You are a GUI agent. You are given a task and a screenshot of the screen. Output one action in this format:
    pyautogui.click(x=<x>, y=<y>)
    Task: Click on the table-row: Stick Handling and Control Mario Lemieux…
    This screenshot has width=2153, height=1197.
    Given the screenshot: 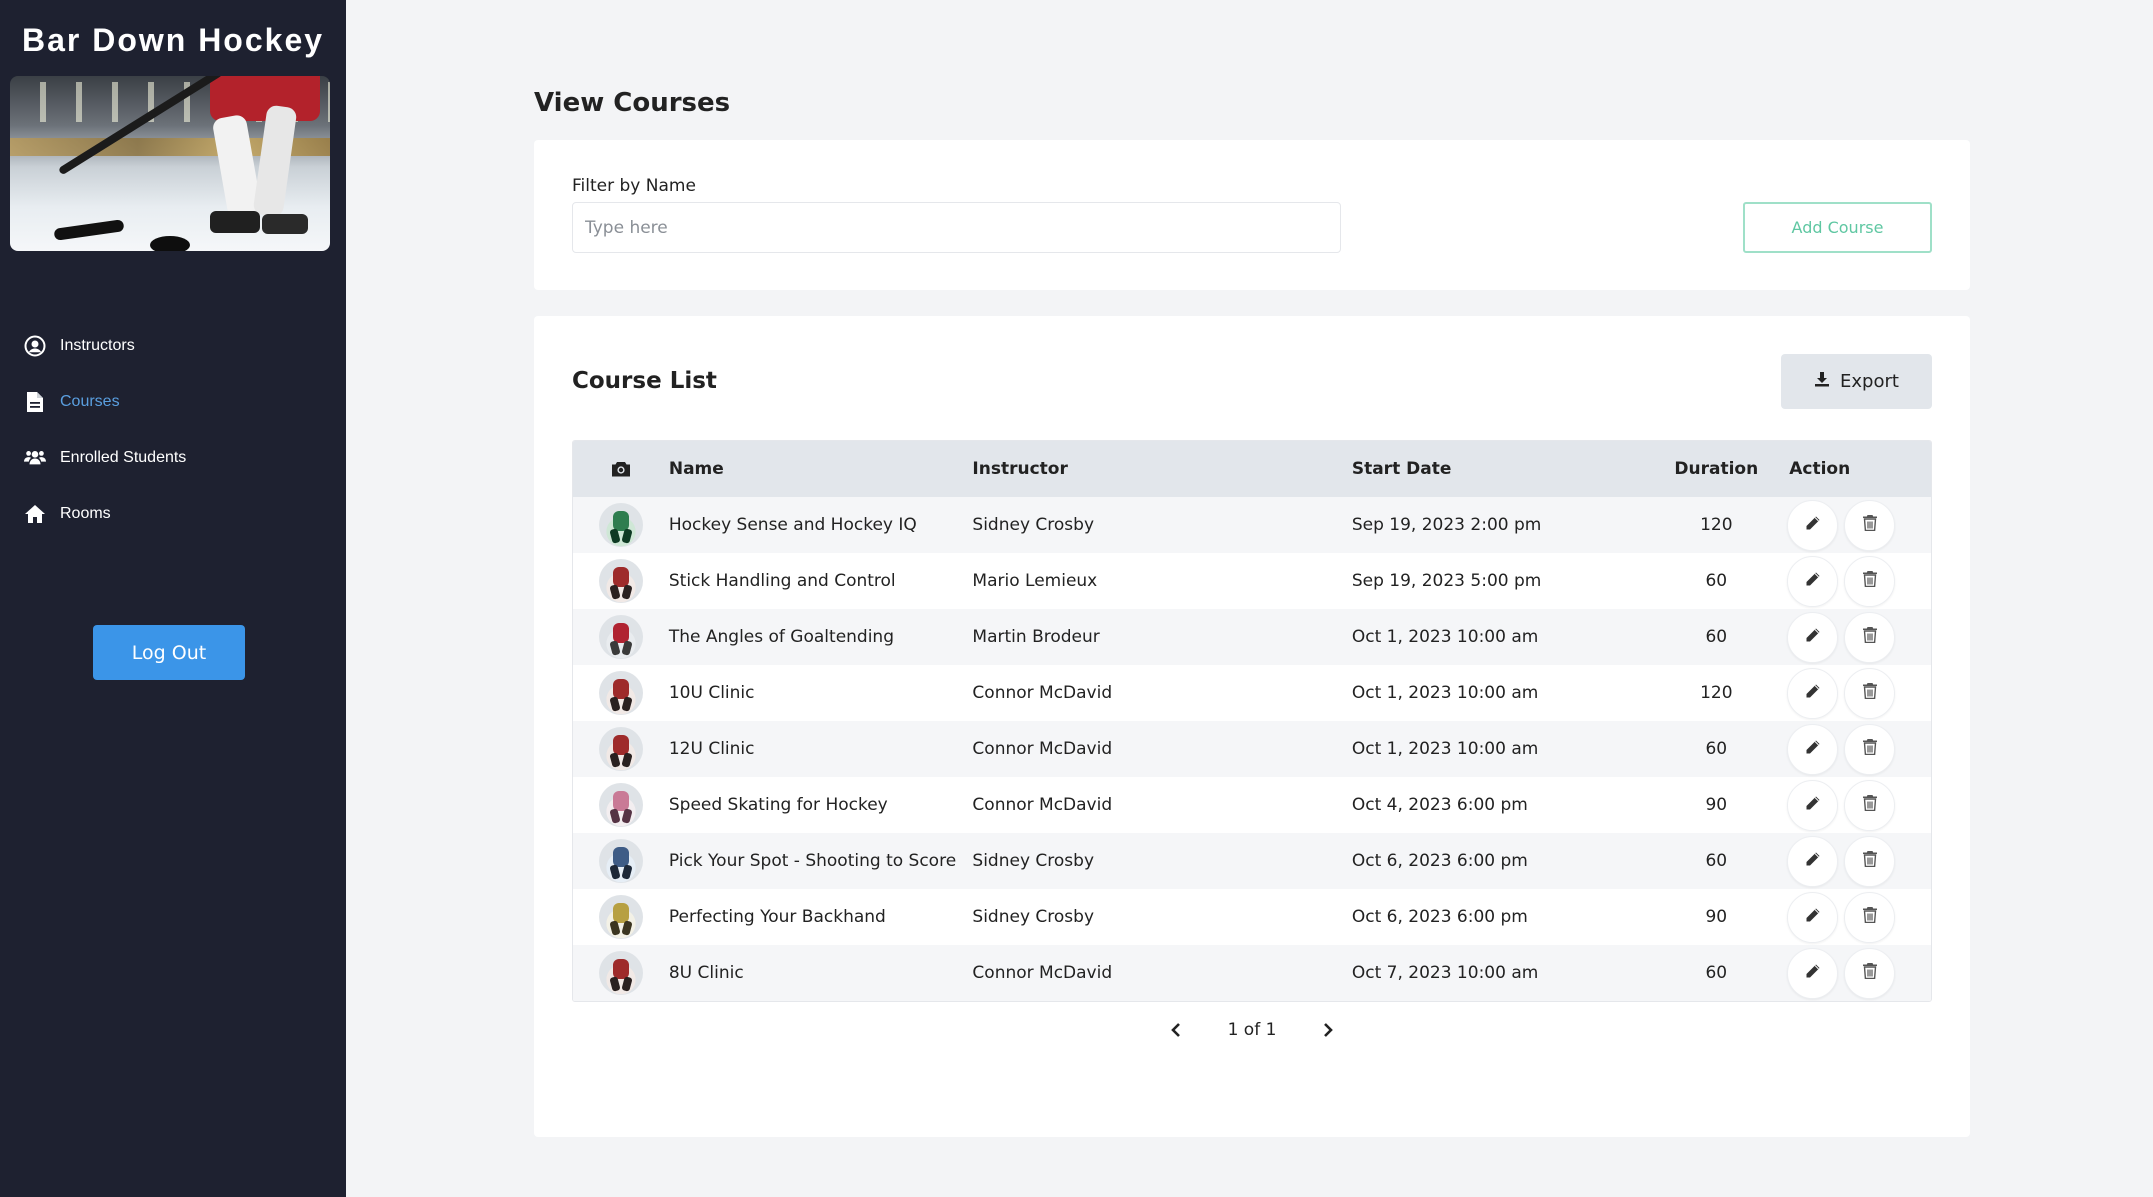 What is the action you would take?
    pyautogui.click(x=1252, y=581)
    